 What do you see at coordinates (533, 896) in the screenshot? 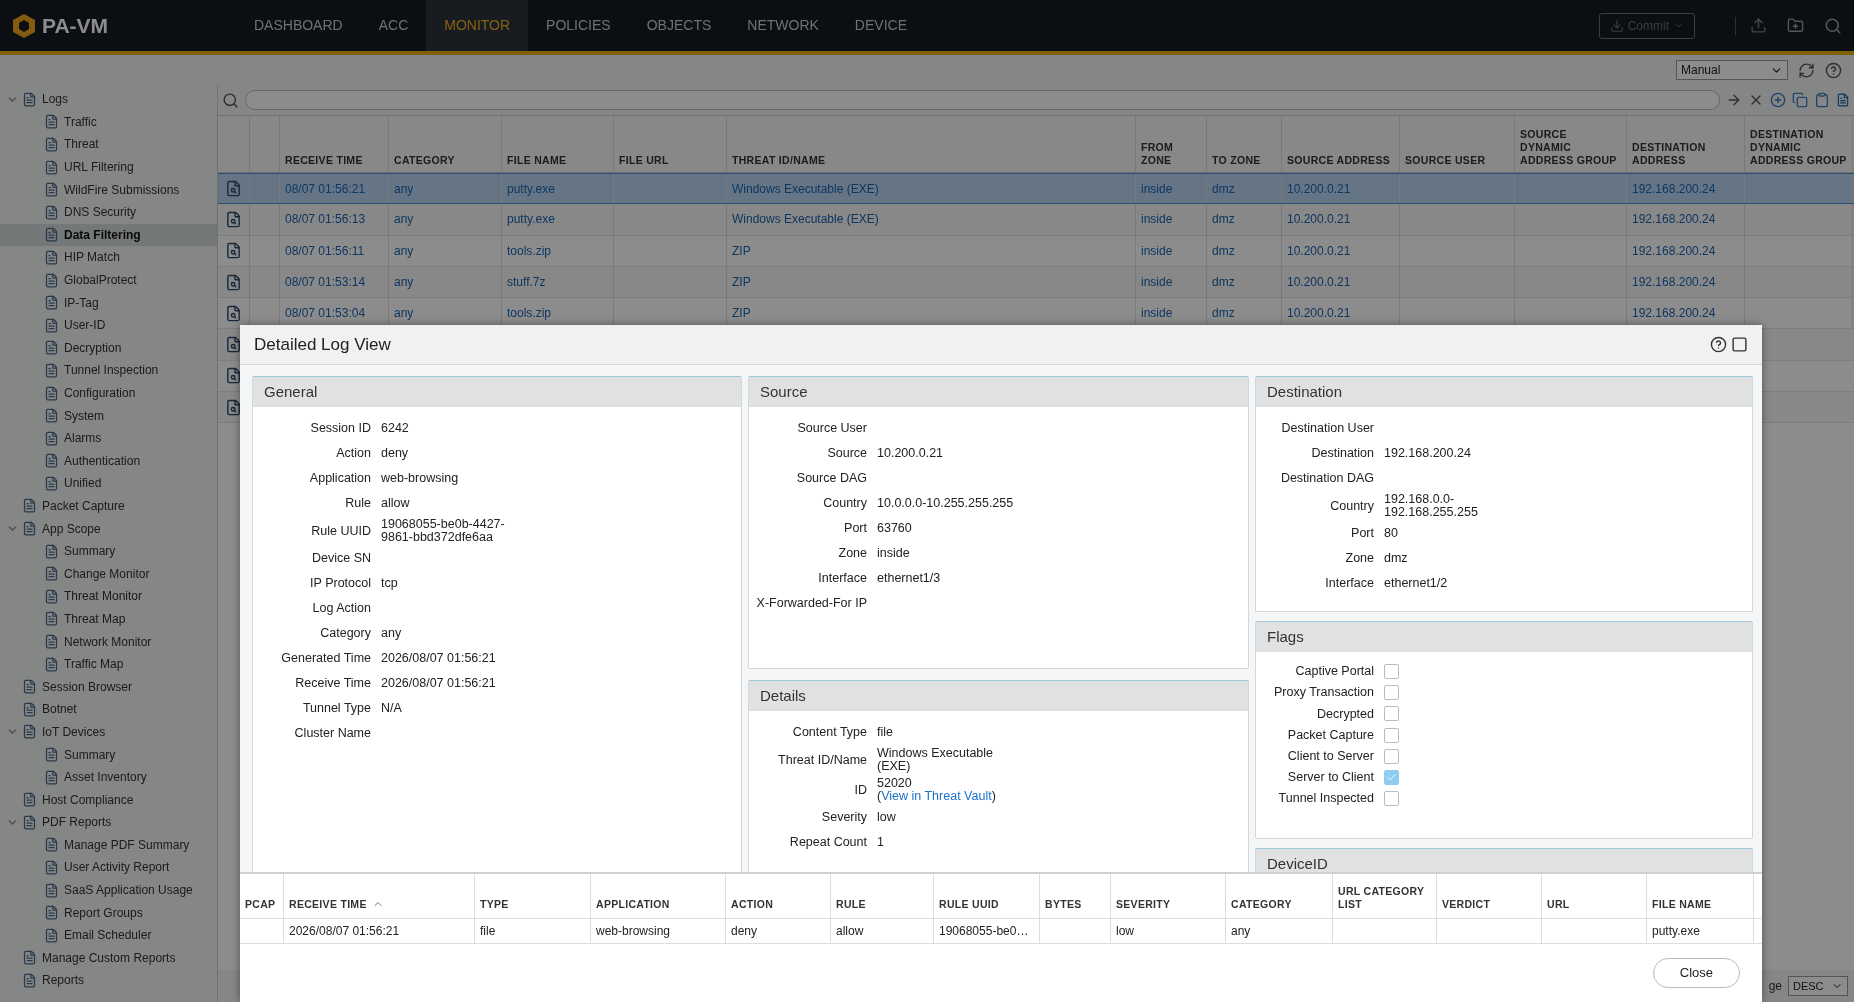
I see `column-header: TYPE` at bounding box center [533, 896].